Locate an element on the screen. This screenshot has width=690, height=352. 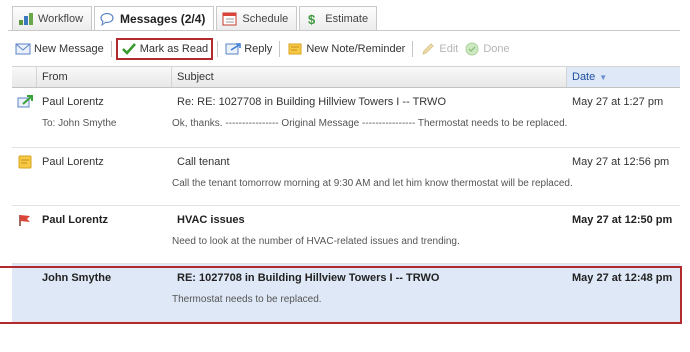
subject-header-label: Subject is located at coordinates (195, 77).